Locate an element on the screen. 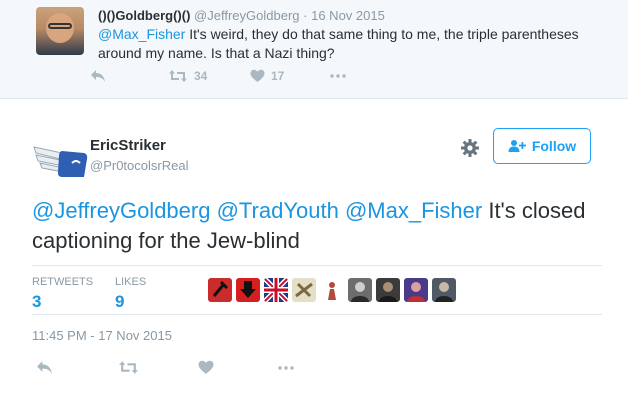  retweets-label: RETWEETS is located at coordinates (63, 282).